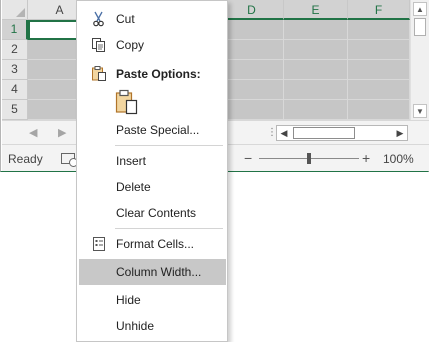 This screenshot has height=342, width=429. Describe the element at coordinates (15, 70) in the screenshot. I see `row-header-3: 3` at that location.